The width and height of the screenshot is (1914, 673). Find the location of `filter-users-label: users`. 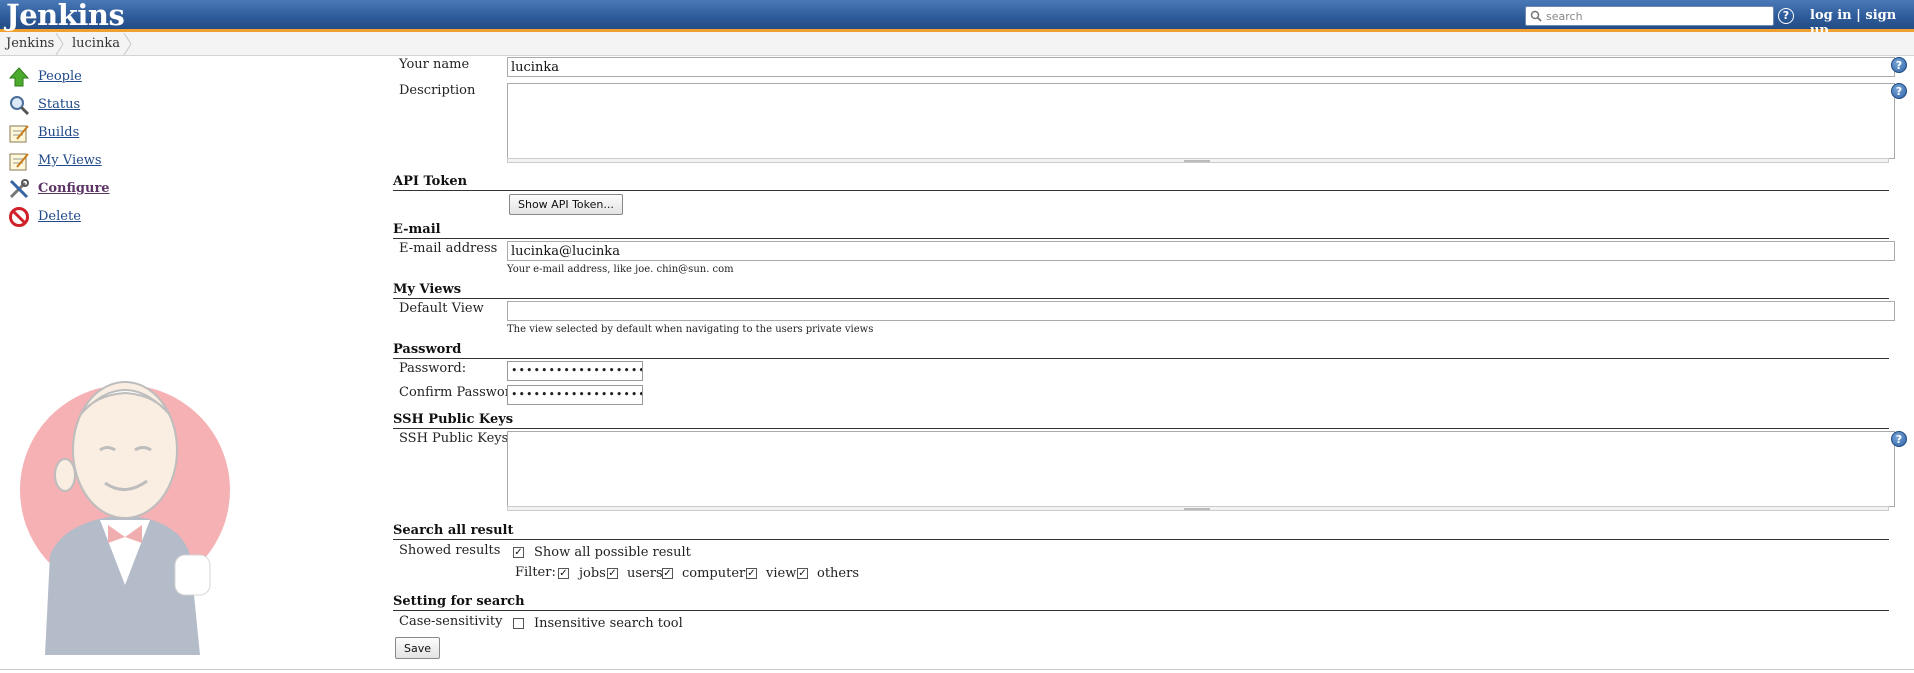

filter-users-label: users is located at coordinates (645, 573).